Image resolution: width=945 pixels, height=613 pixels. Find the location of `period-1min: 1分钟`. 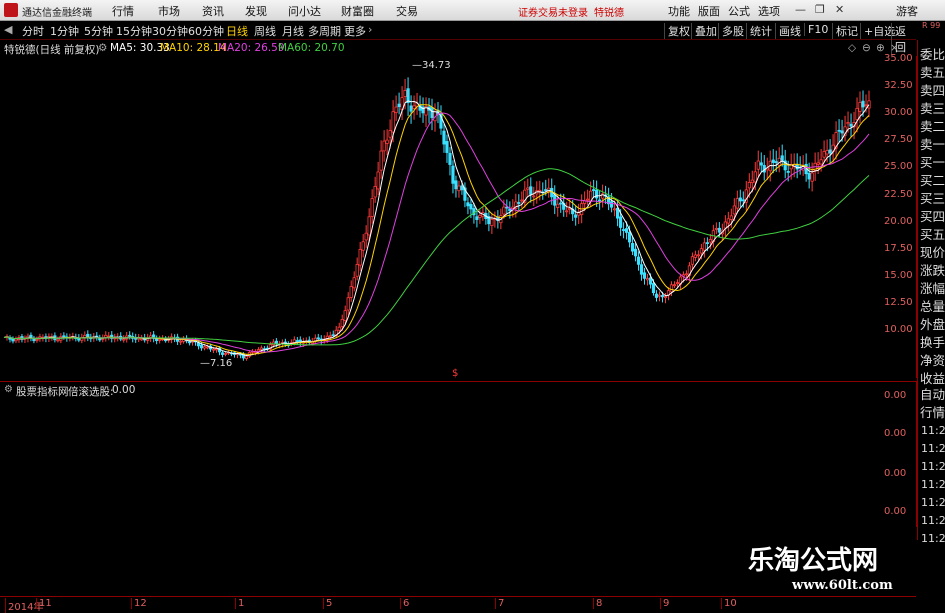

period-1min: 1分钟 is located at coordinates (64, 31).